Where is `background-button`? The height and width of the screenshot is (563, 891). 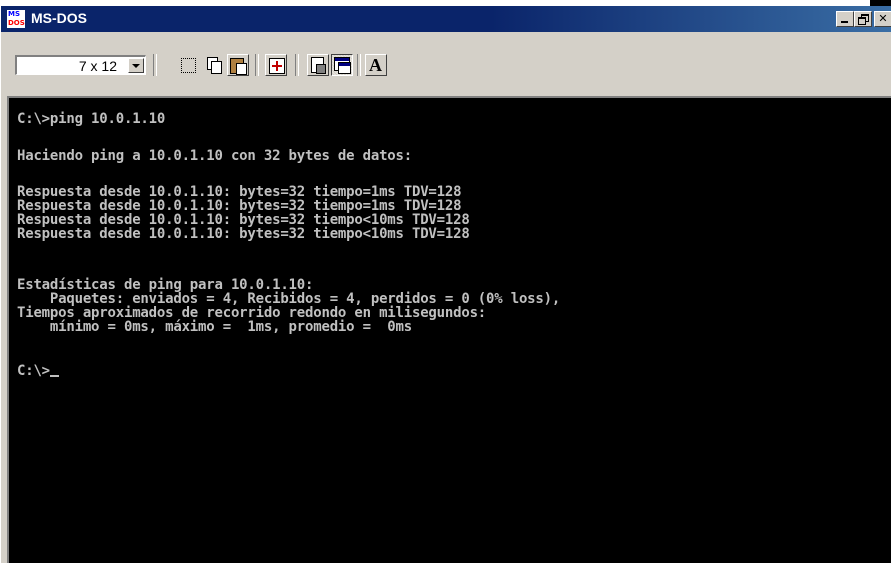
background-button is located at coordinates (342, 65).